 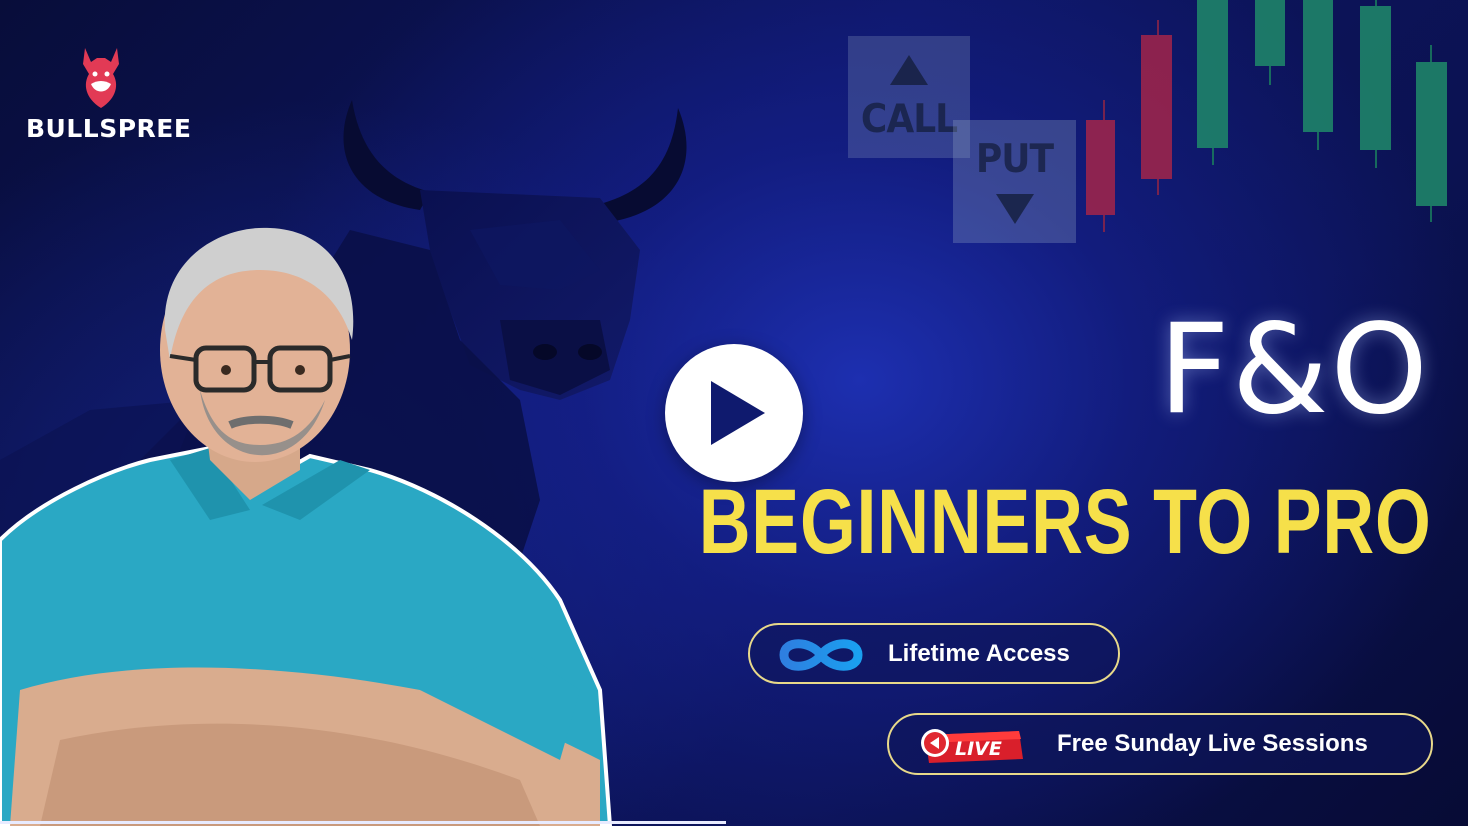 I want to click on course-title: F&O, so click(x=1294, y=370).